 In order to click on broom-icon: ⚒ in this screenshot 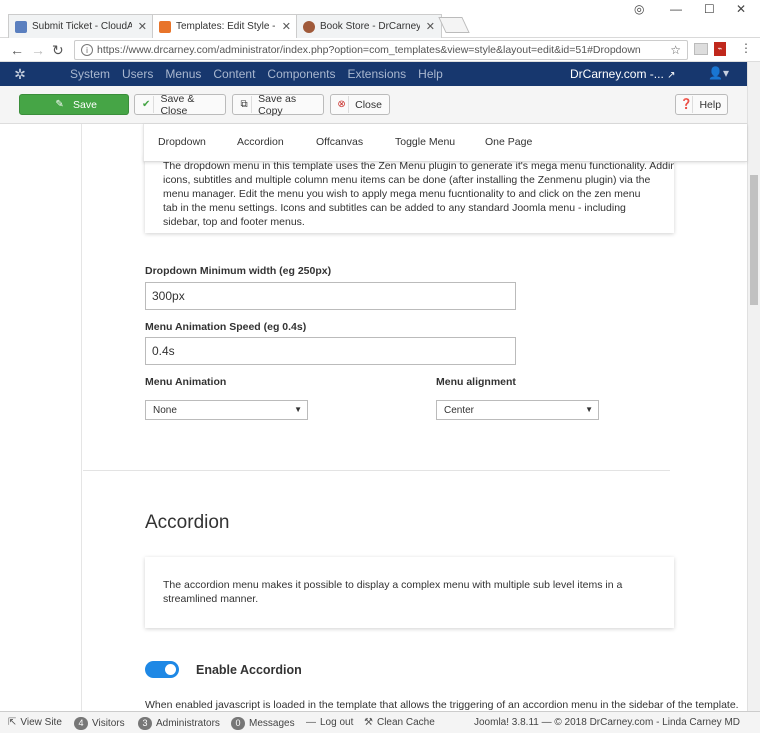, I will do `click(368, 722)`.